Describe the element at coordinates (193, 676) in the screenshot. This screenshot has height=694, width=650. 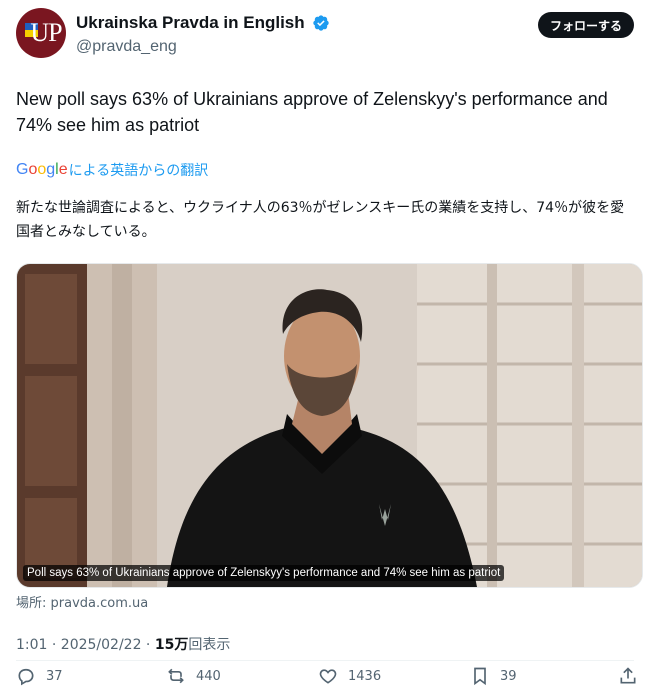
I see `repost-button: 440` at that location.